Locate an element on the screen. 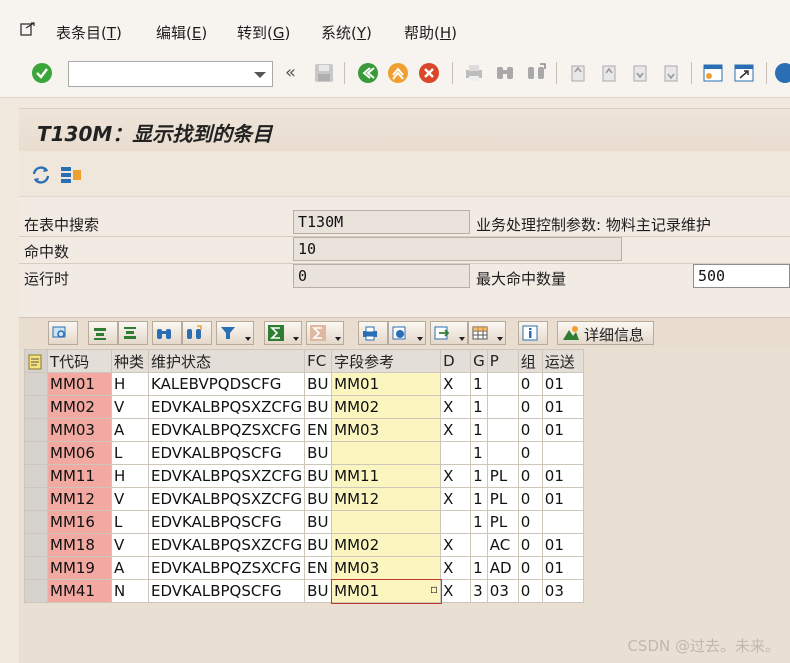 This screenshot has height=663, width=790. menu-goto: 转到(G) is located at coordinates (263, 32).